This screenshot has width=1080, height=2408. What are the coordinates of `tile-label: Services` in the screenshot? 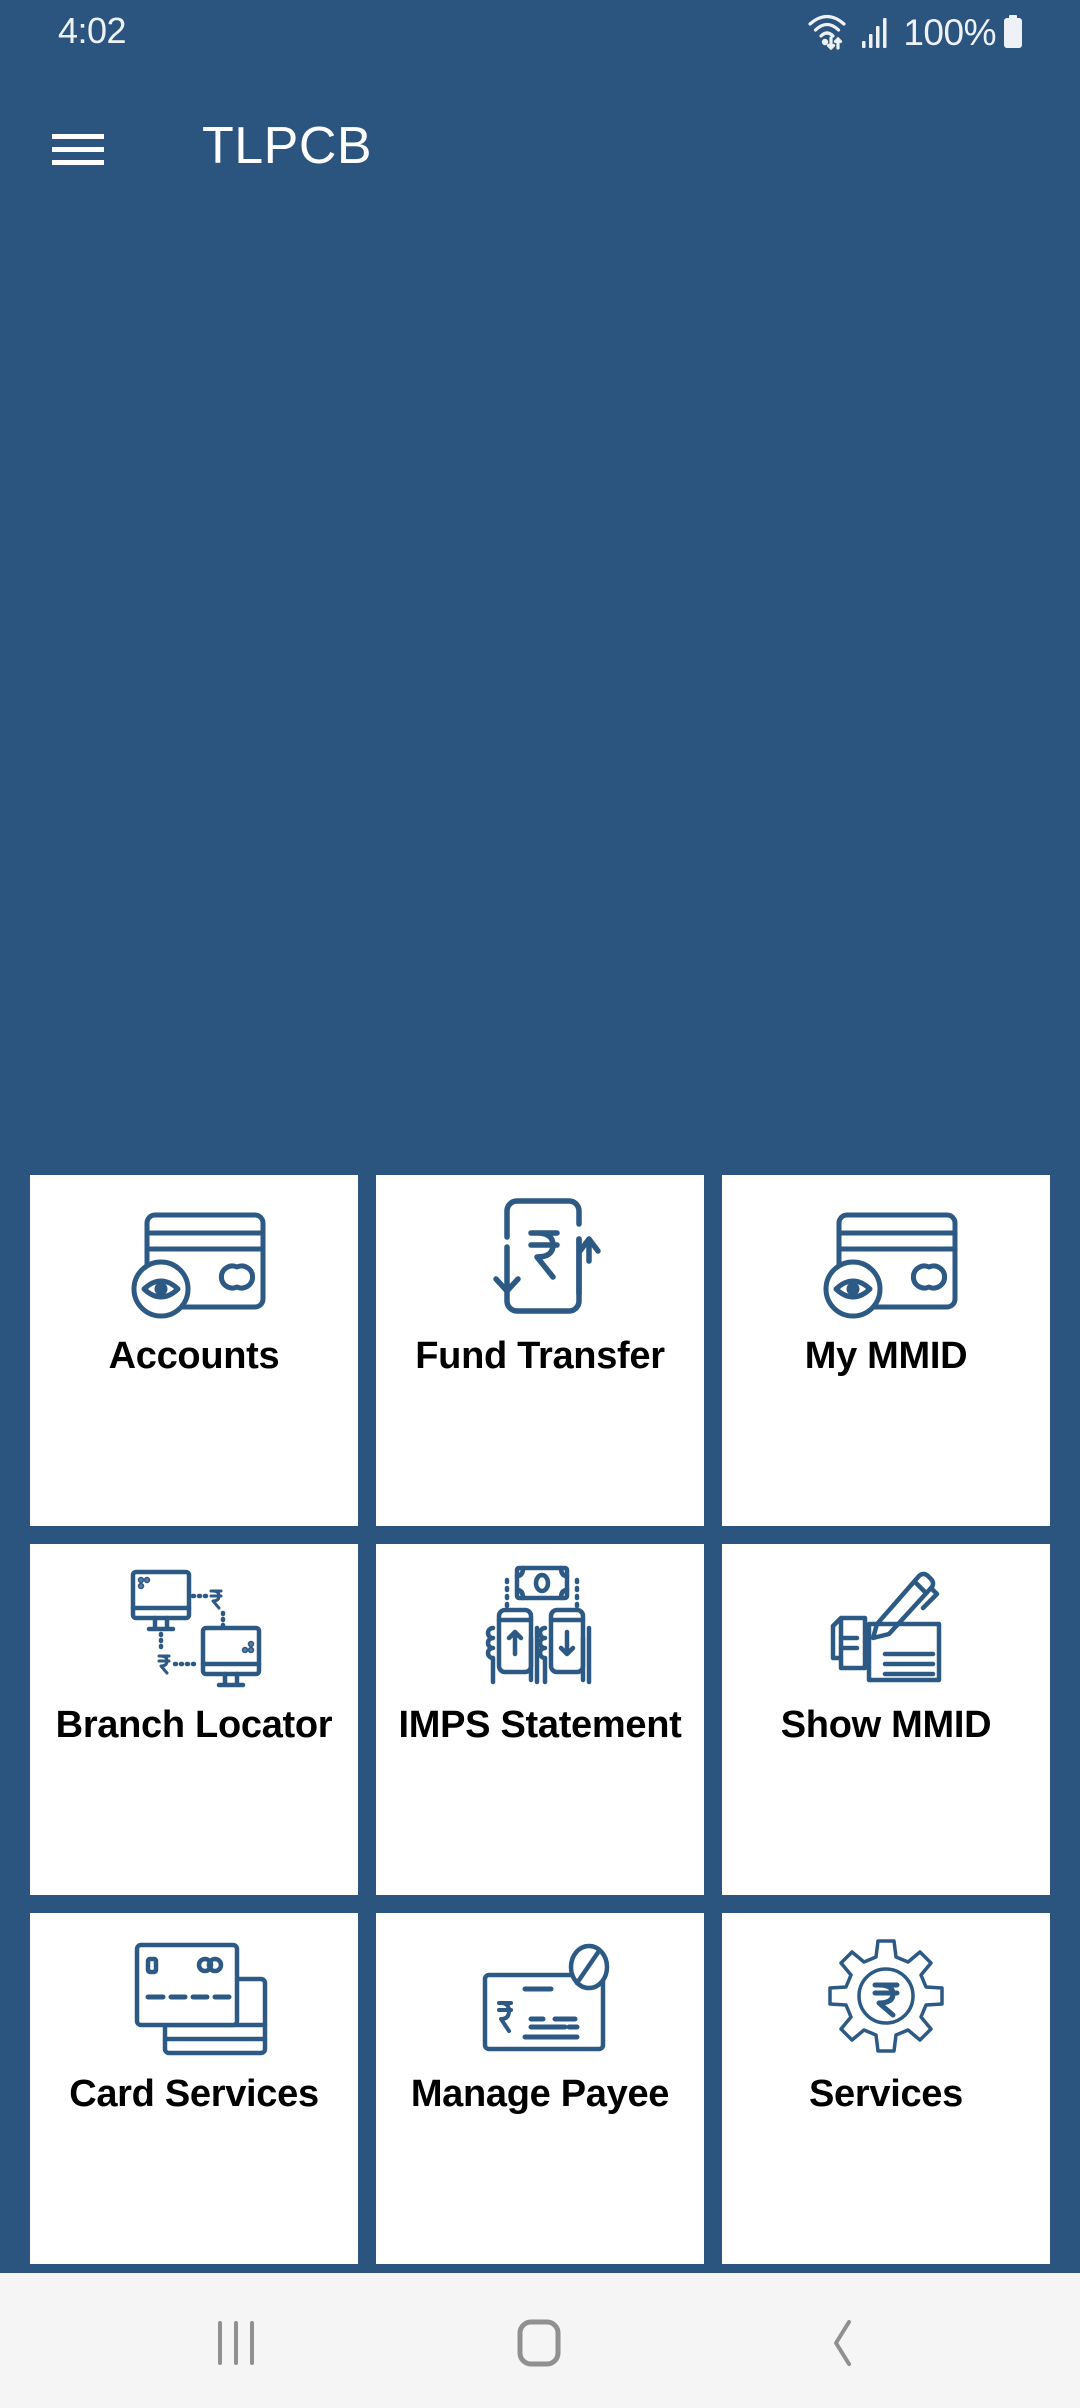 It's located at (886, 2094).